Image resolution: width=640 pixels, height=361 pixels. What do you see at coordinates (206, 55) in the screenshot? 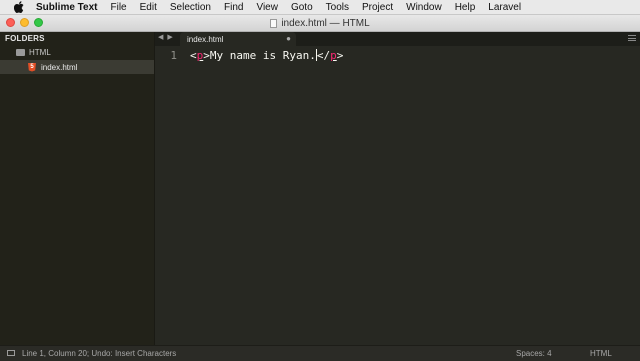
I see `open-tag-gt: >` at bounding box center [206, 55].